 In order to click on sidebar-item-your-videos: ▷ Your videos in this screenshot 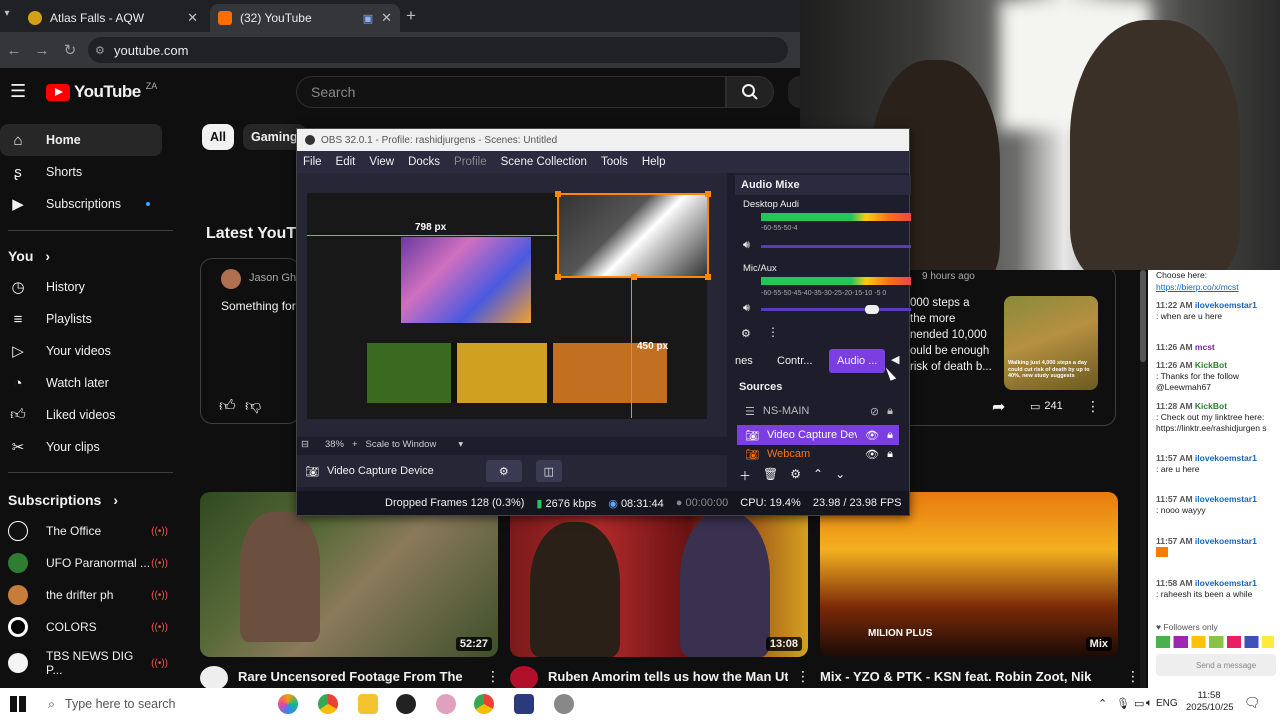, I will do `click(81, 351)`.